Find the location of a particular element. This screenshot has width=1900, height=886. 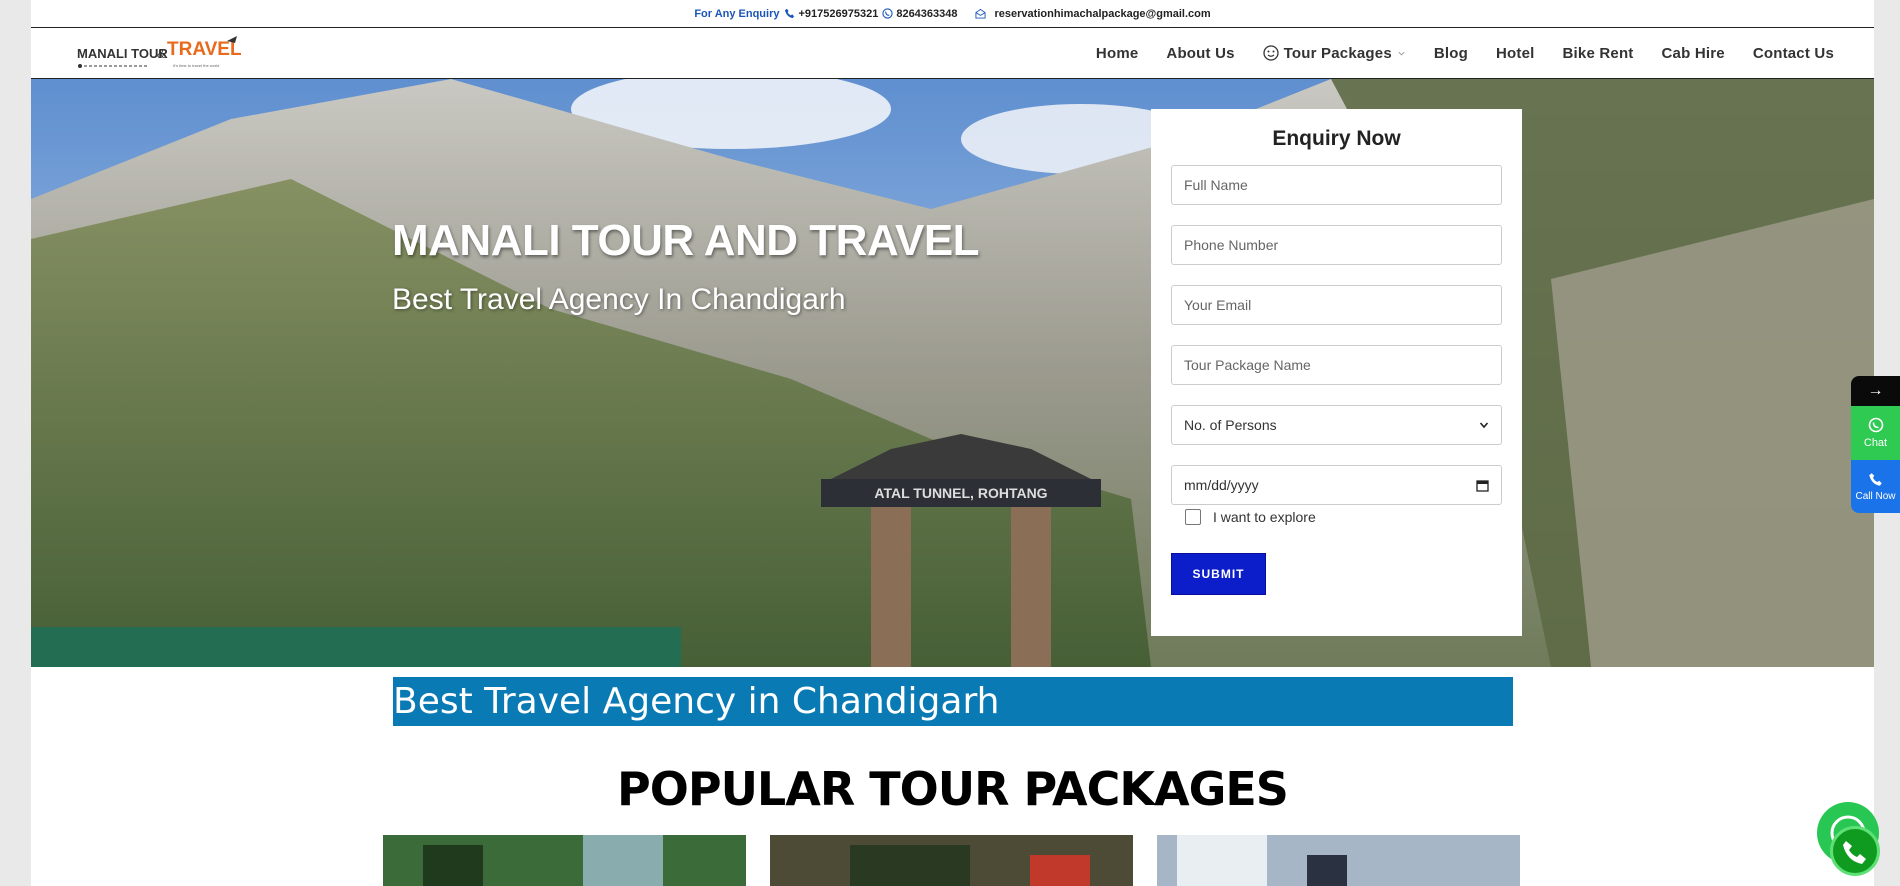

logo-tagline: It's time to travel the world is located at coordinates (196, 65).